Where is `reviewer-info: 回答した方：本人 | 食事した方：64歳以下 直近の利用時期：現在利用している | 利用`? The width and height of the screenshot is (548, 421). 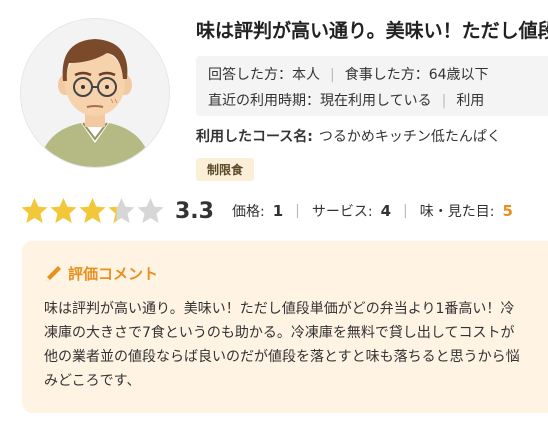 reviewer-info: 回答した方：本人 | 食事した方：64歳以下 直近の利用時期：現在利用している | 利用 is located at coordinates (372, 86).